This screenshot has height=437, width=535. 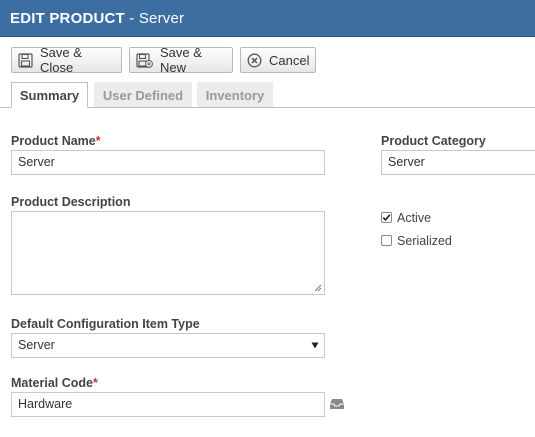 What do you see at coordinates (254, 60) in the screenshot?
I see `cancel-circle-icon` at bounding box center [254, 60].